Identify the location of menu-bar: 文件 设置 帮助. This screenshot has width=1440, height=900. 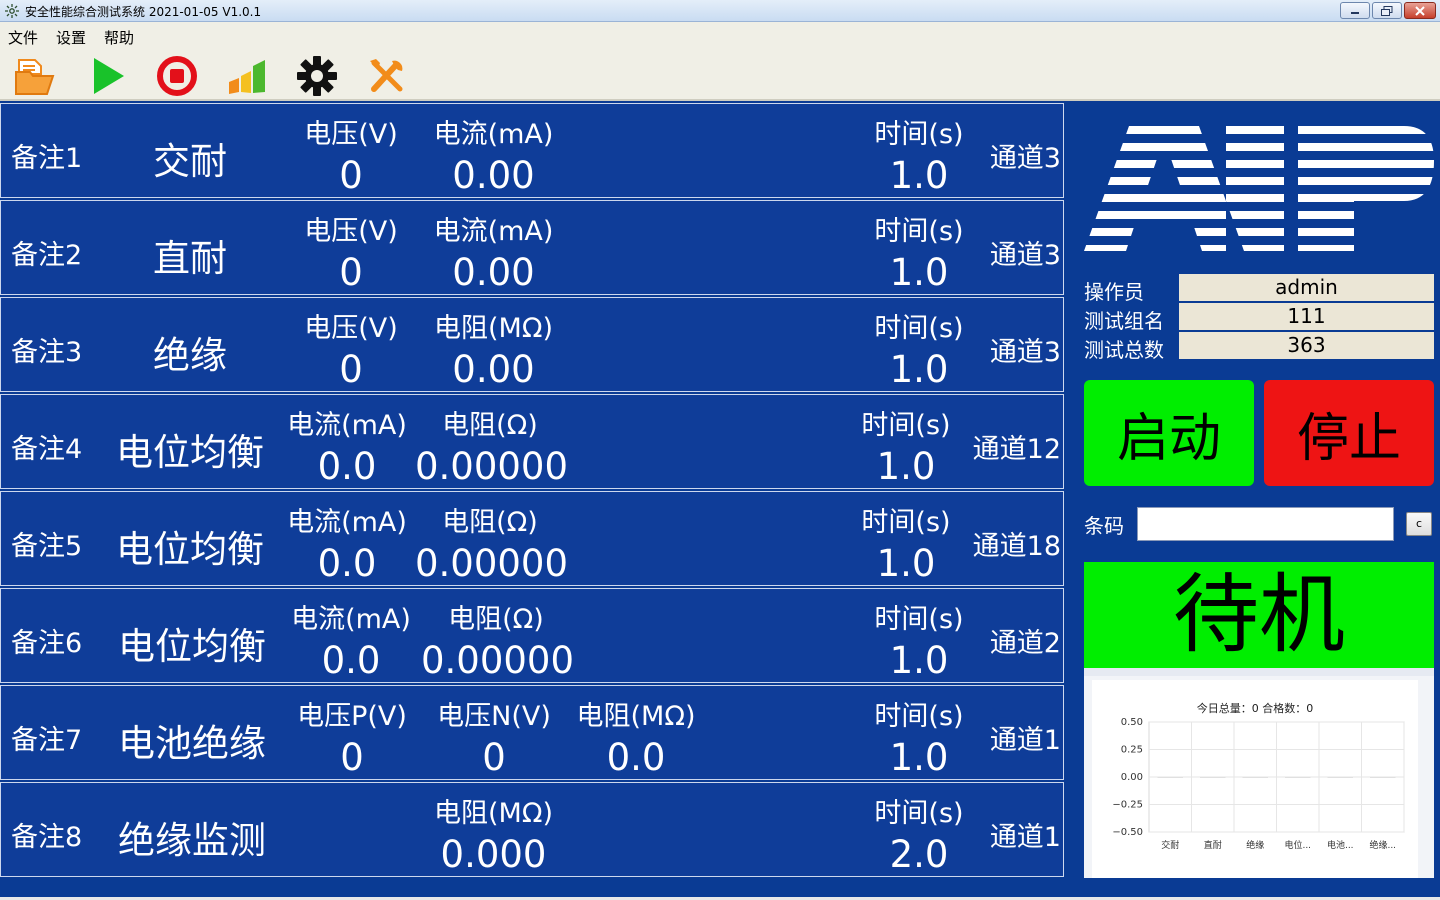
(720, 35).